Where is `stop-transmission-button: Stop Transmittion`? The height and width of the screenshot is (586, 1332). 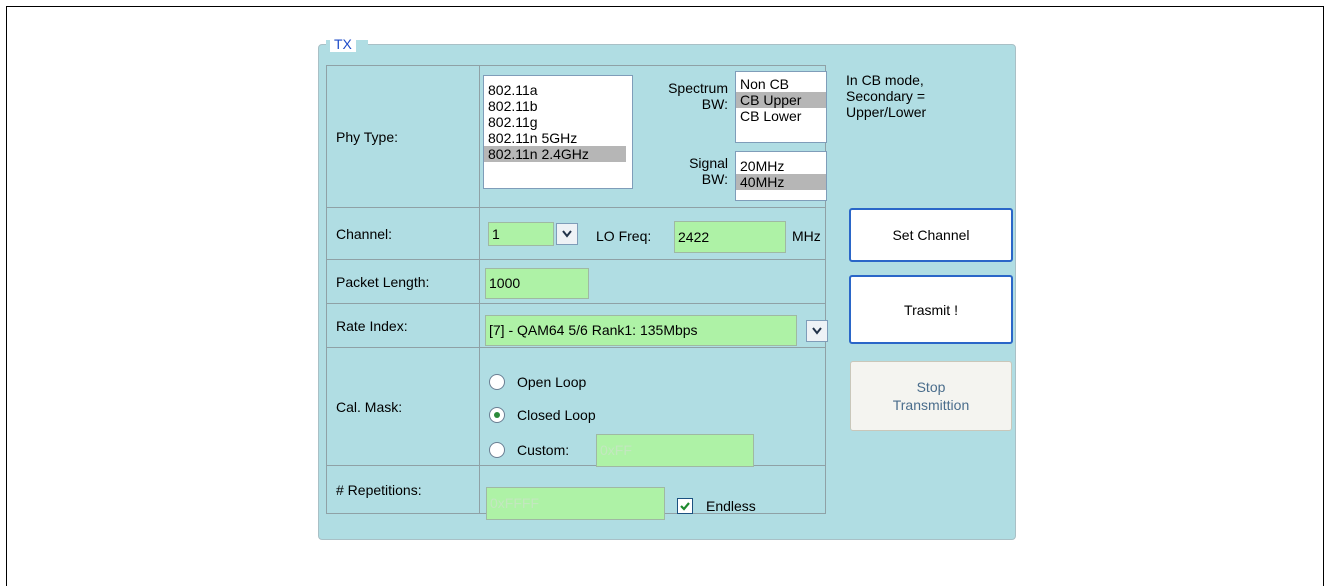 stop-transmission-button: Stop Transmittion is located at coordinates (931, 396).